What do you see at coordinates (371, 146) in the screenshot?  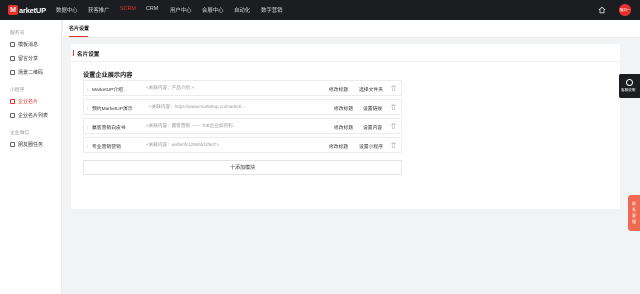 I see `set-mini-program-button: 设置小程序` at bounding box center [371, 146].